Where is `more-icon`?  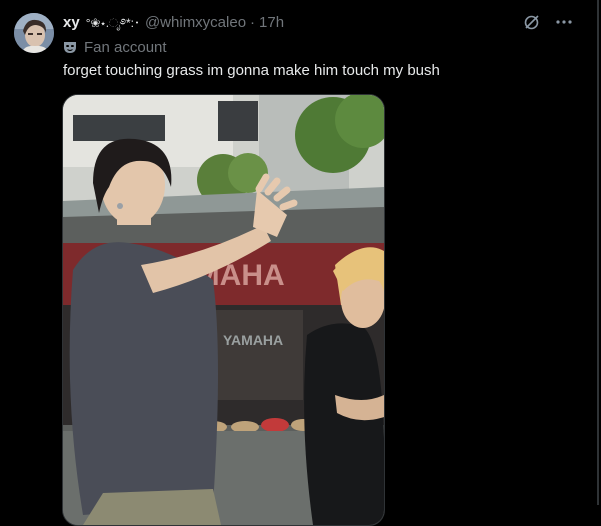
more-icon is located at coordinates (564, 22).